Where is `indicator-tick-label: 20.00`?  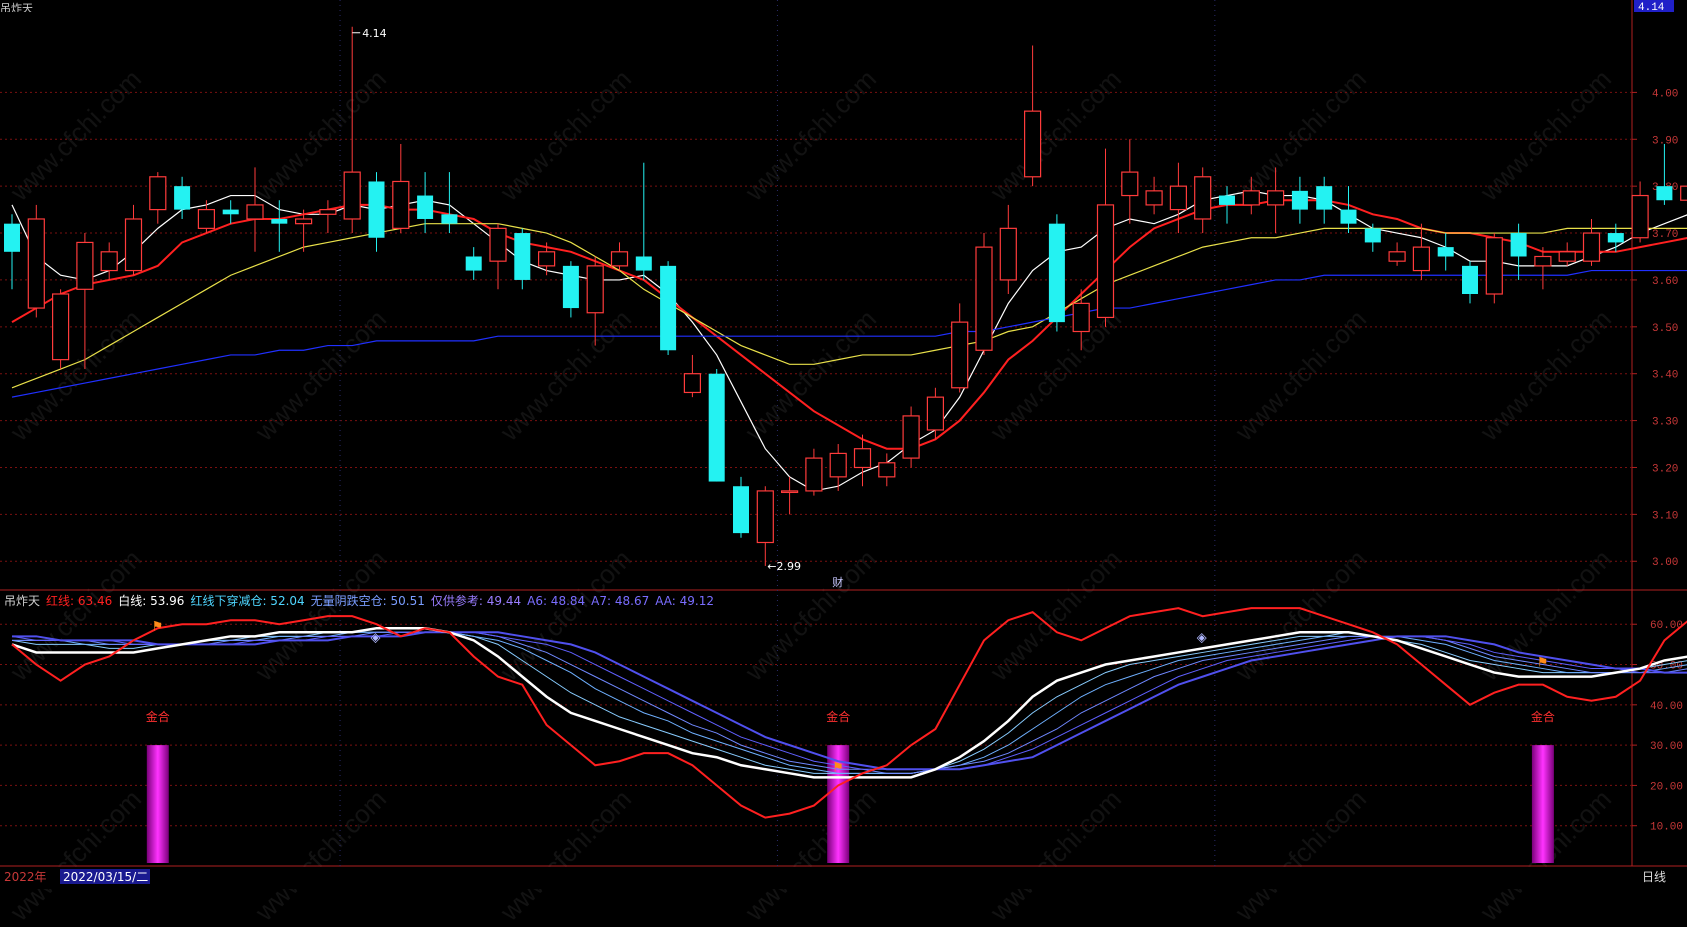 indicator-tick-label: 20.00 is located at coordinates (1666, 787).